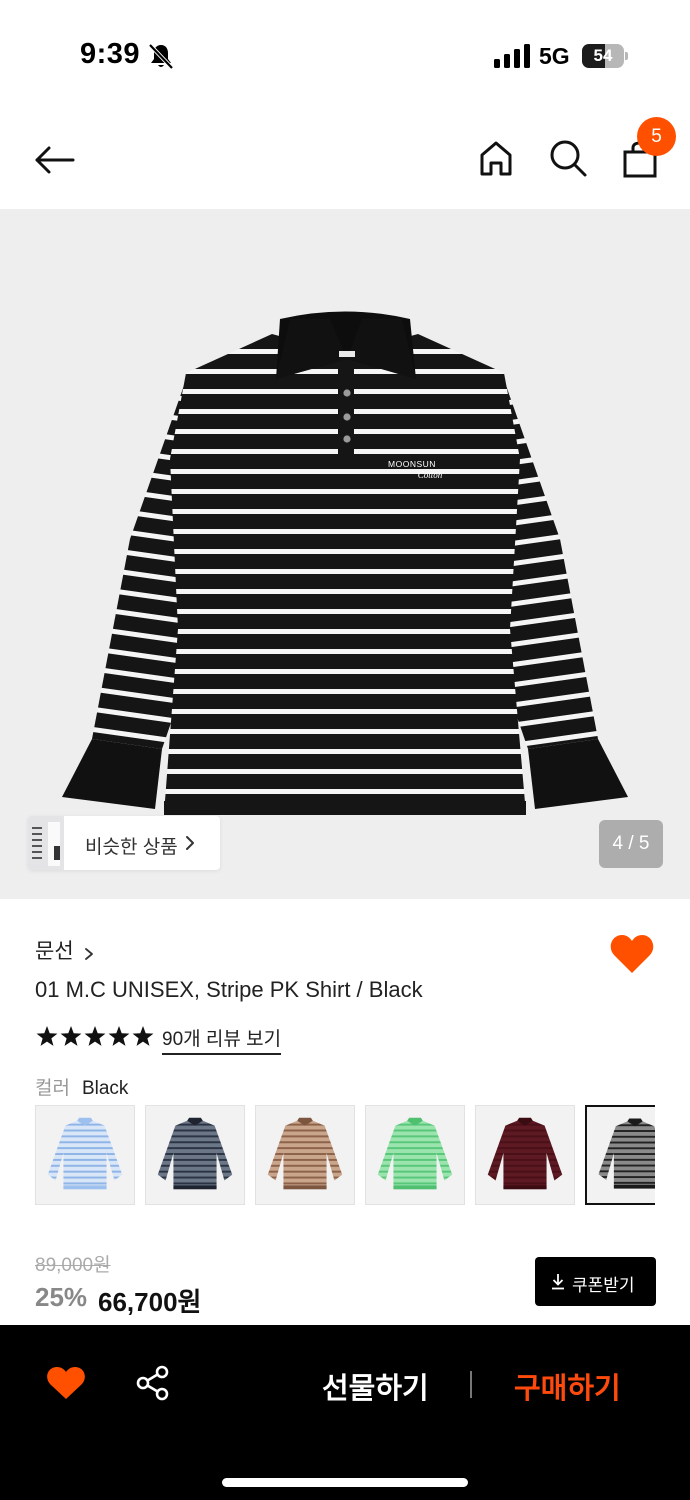 Image resolution: width=690 pixels, height=1500 pixels. Describe the element at coordinates (131, 847) in the screenshot. I see `similar-products-label: 비슷한 상품` at that location.